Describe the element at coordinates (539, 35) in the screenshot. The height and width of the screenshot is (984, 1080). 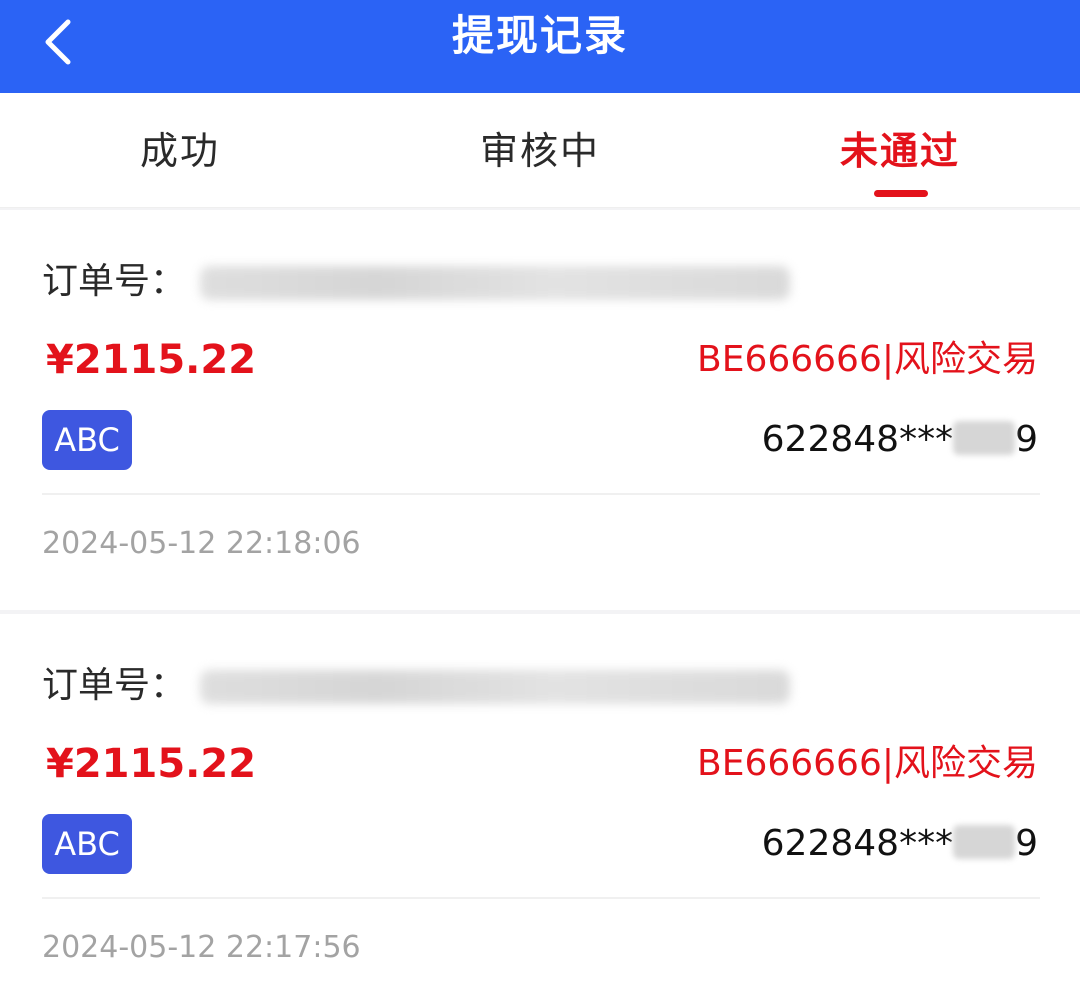
I see `page-title: 提现记录` at that location.